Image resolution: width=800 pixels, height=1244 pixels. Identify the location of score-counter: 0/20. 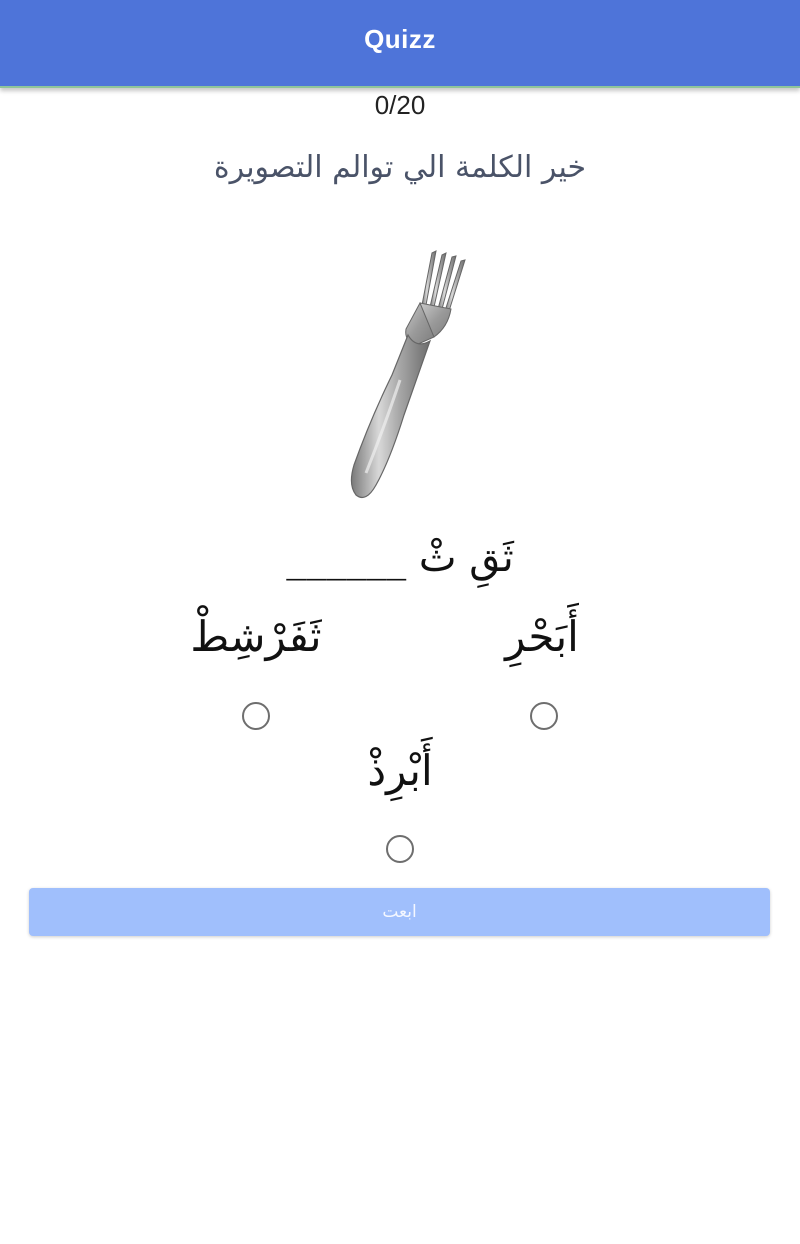
(400, 105).